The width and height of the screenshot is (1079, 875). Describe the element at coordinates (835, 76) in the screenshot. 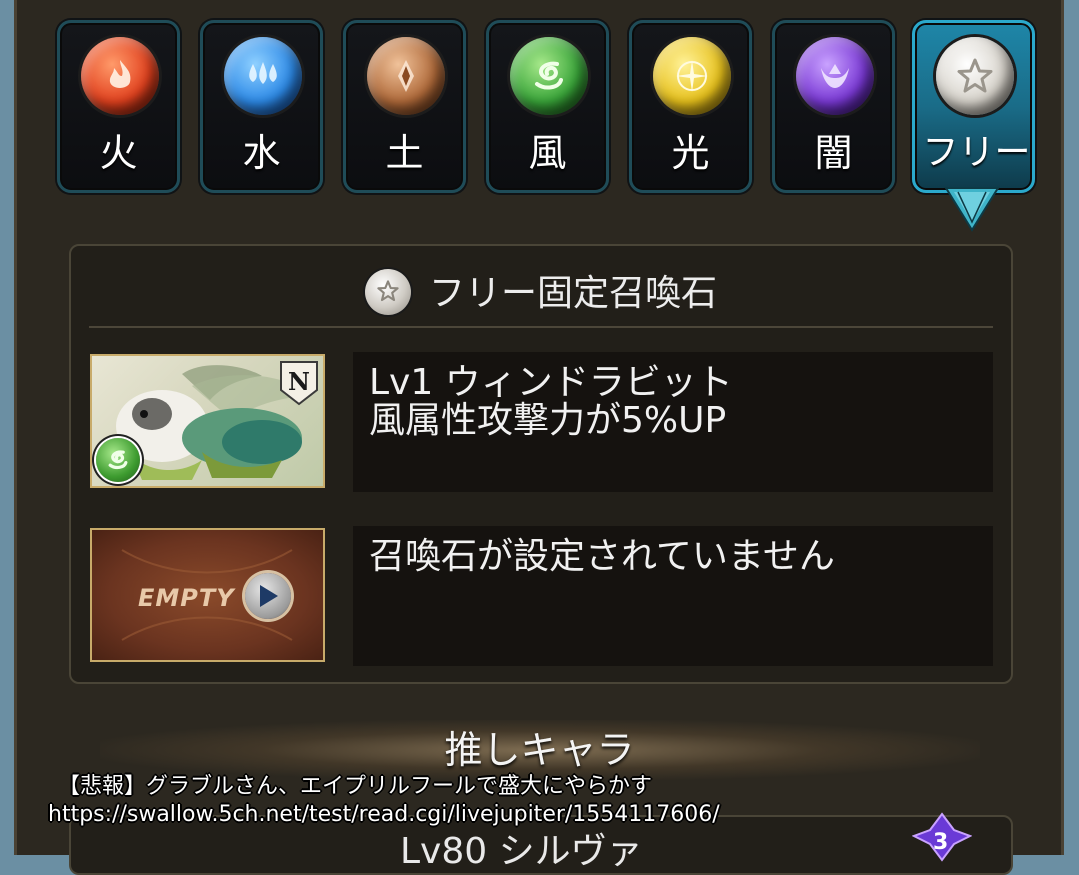

I see `dark-icon` at that location.